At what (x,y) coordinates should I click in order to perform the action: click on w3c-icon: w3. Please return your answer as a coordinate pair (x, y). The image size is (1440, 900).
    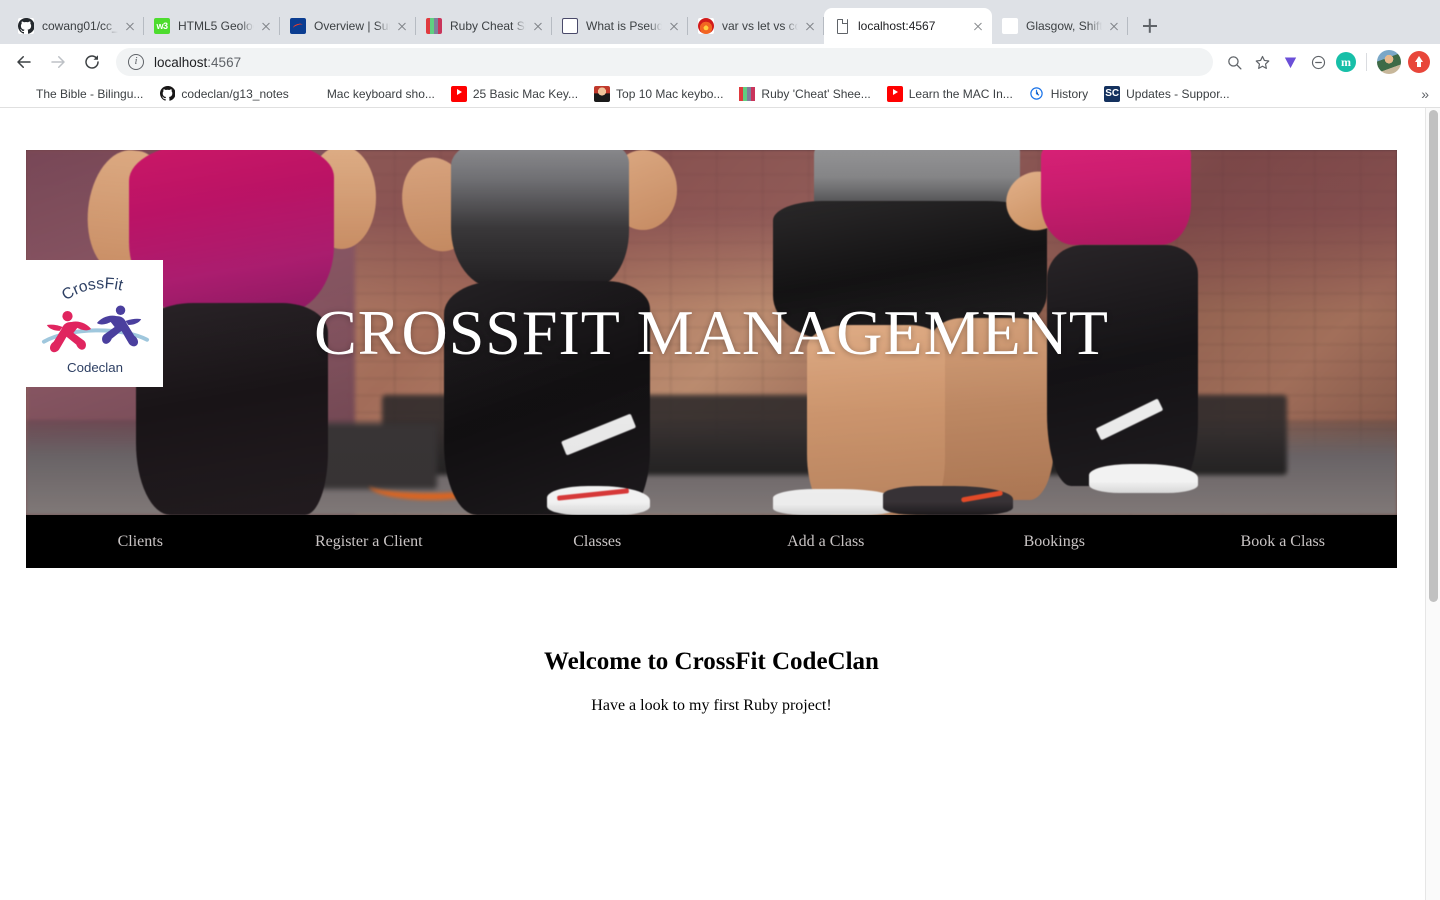
    Looking at the image, I should click on (162, 26).